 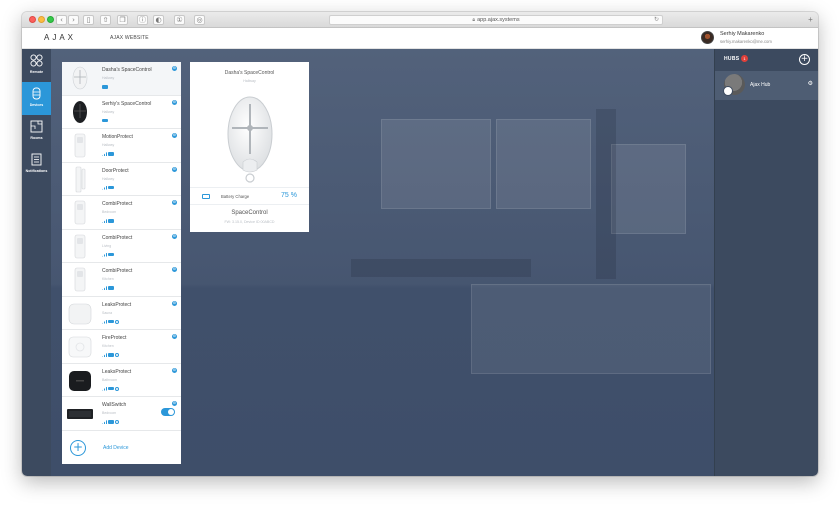 What do you see at coordinates (804, 59) in the screenshot?
I see `add-hub-button: +` at bounding box center [804, 59].